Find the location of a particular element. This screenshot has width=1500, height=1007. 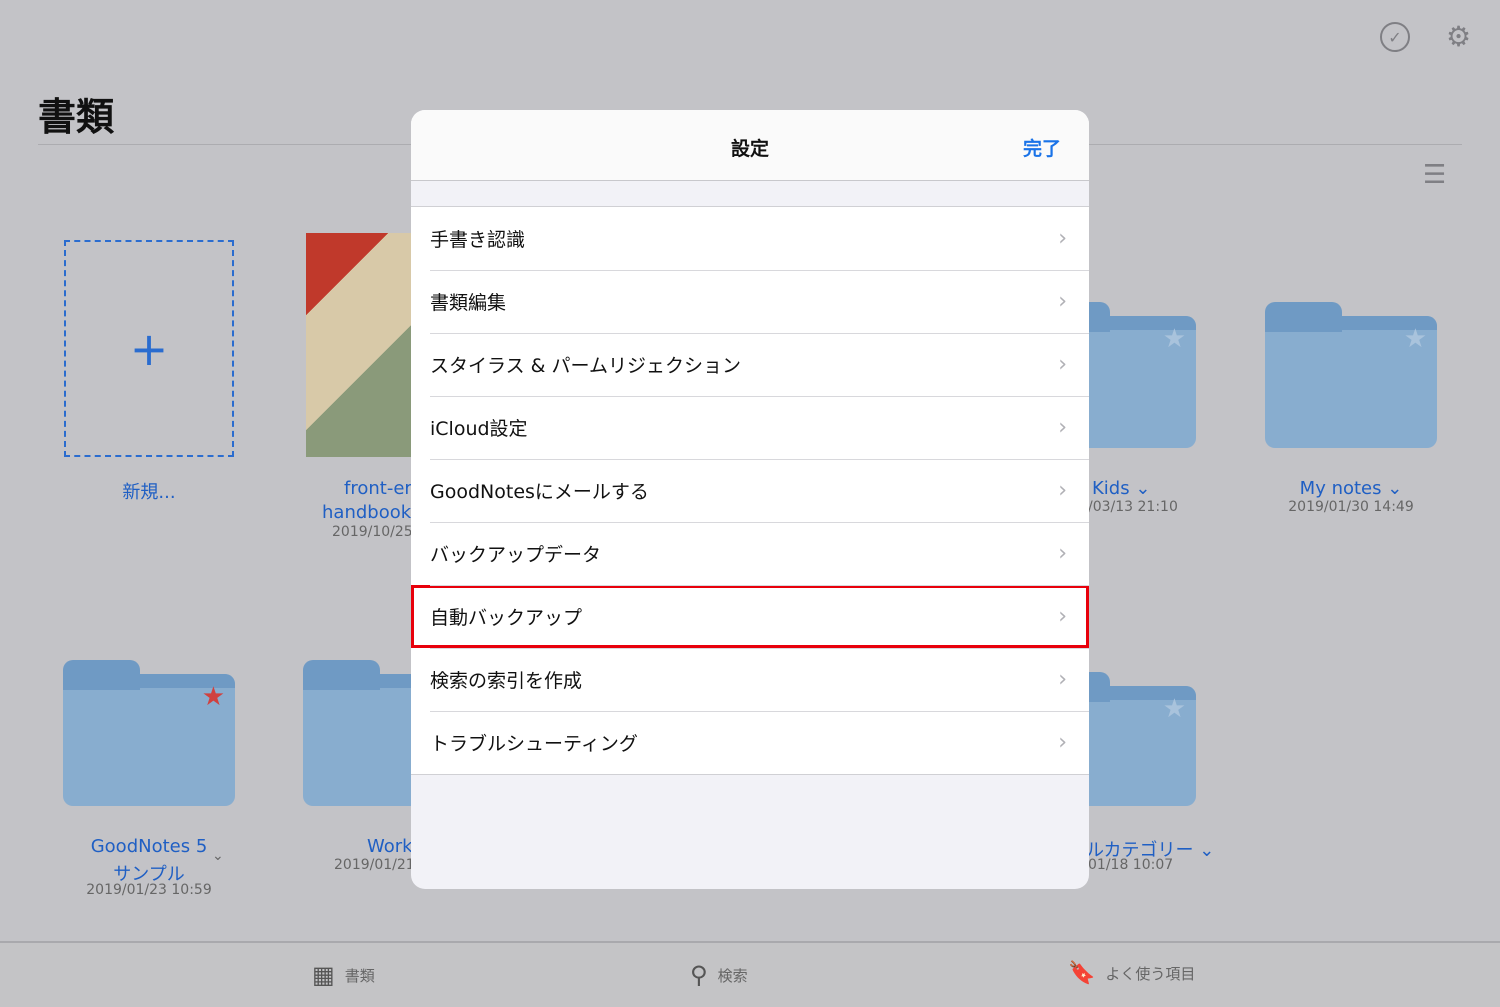

folder-date: 2019/01/30 14:49 is located at coordinates (1351, 507).